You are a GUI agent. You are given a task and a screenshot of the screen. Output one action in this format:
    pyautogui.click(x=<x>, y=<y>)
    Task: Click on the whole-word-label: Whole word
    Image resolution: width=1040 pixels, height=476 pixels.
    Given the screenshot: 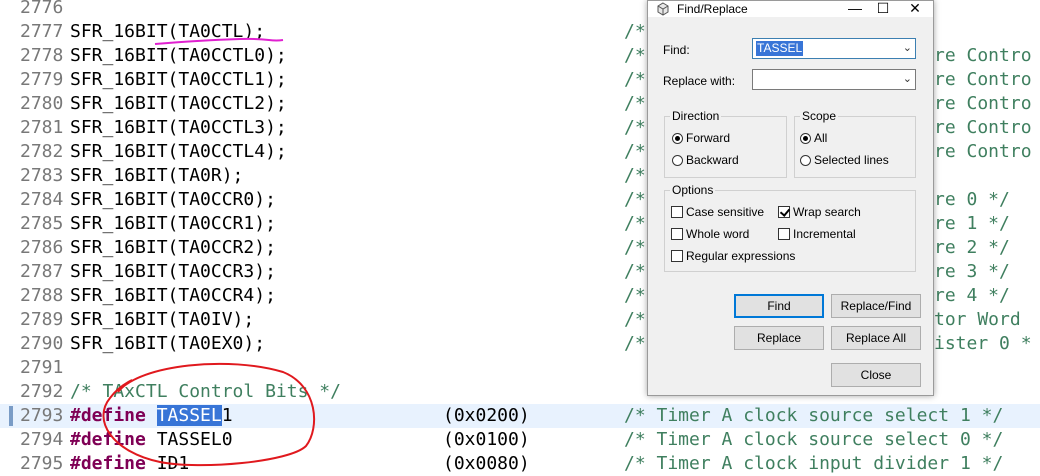 What is the action you would take?
    pyautogui.click(x=718, y=234)
    